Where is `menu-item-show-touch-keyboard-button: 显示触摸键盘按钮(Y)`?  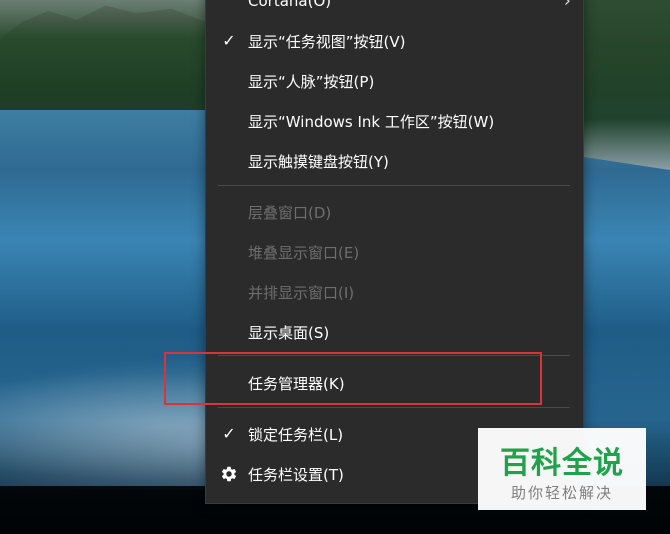
menu-item-show-touch-keyboard-button: 显示触摸键盘按钮(Y) is located at coordinates (394, 161).